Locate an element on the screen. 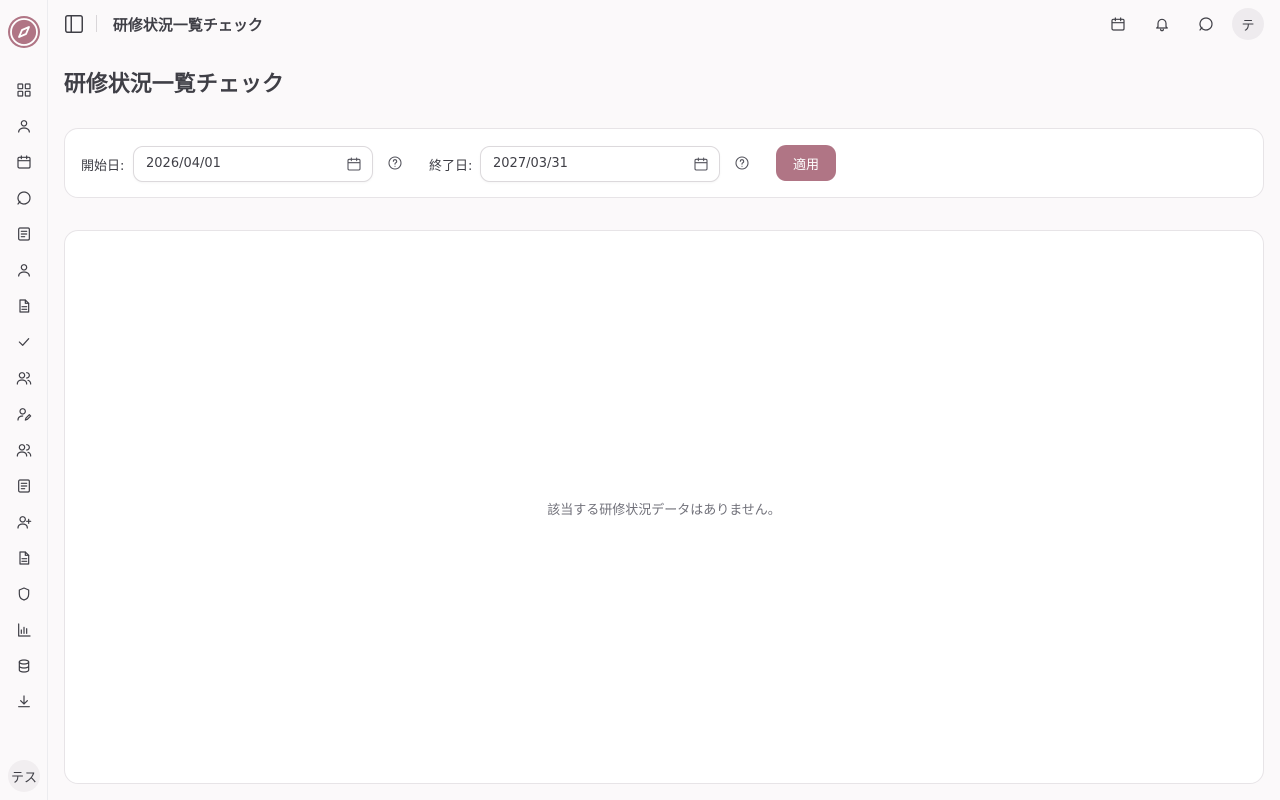 Image resolution: width=1280 pixels, height=800 pixels. messages-button is located at coordinates (1206, 24).